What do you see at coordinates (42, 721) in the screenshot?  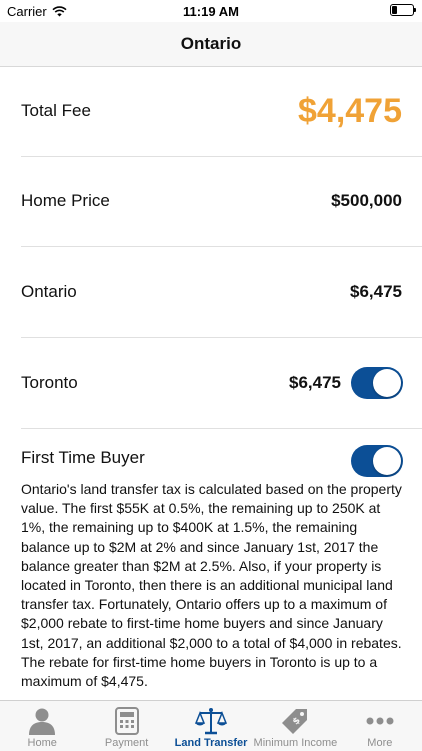 I see `person-icon` at bounding box center [42, 721].